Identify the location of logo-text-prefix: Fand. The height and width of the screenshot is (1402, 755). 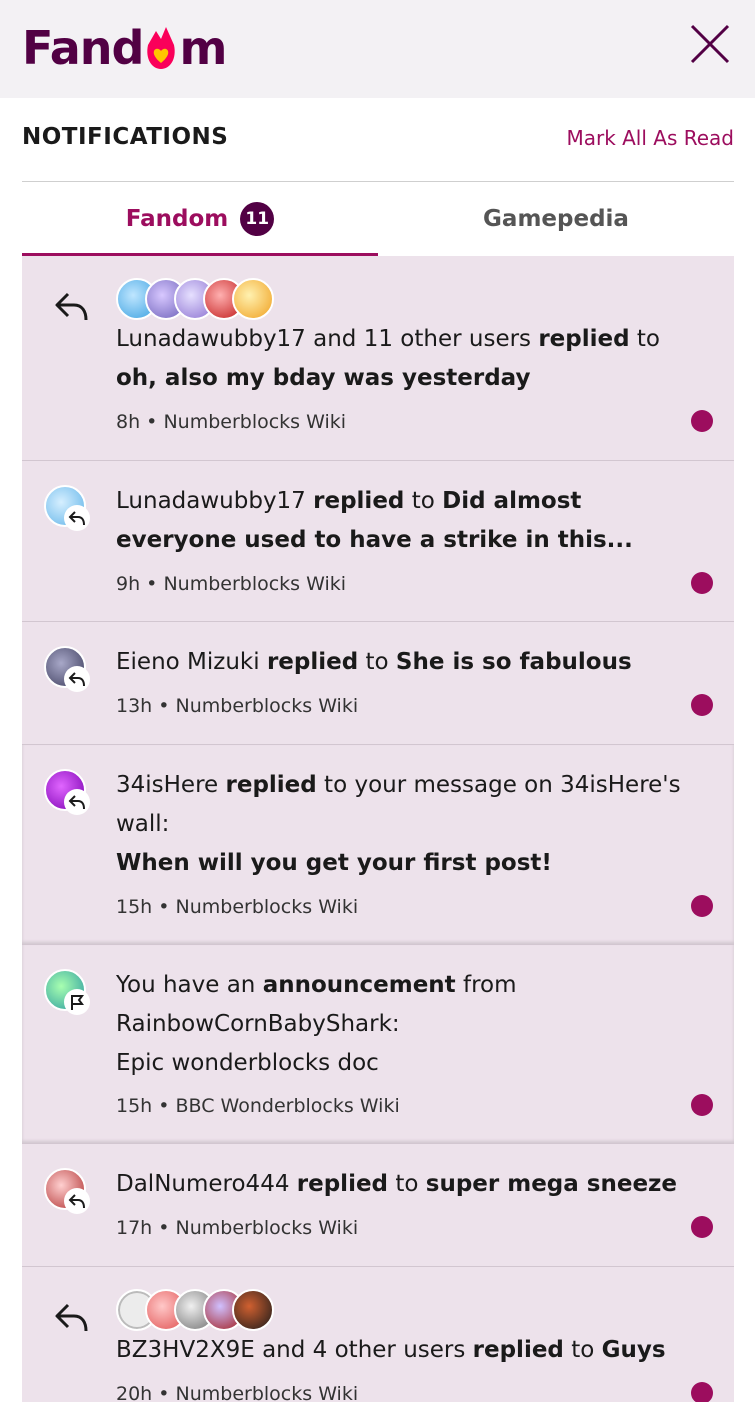
(83, 48).